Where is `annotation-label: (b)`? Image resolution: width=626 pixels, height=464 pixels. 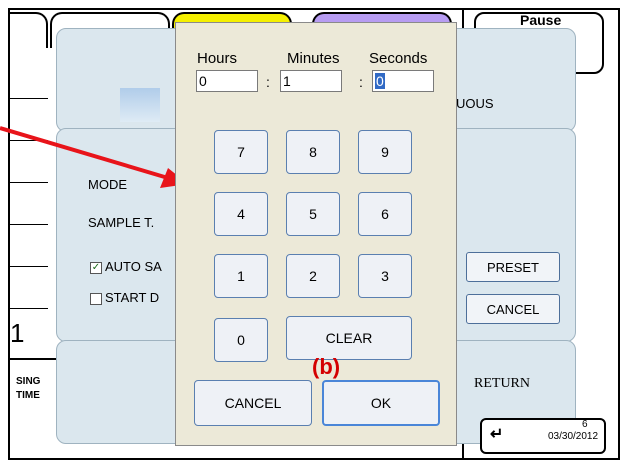 annotation-label: (b) is located at coordinates (326, 366).